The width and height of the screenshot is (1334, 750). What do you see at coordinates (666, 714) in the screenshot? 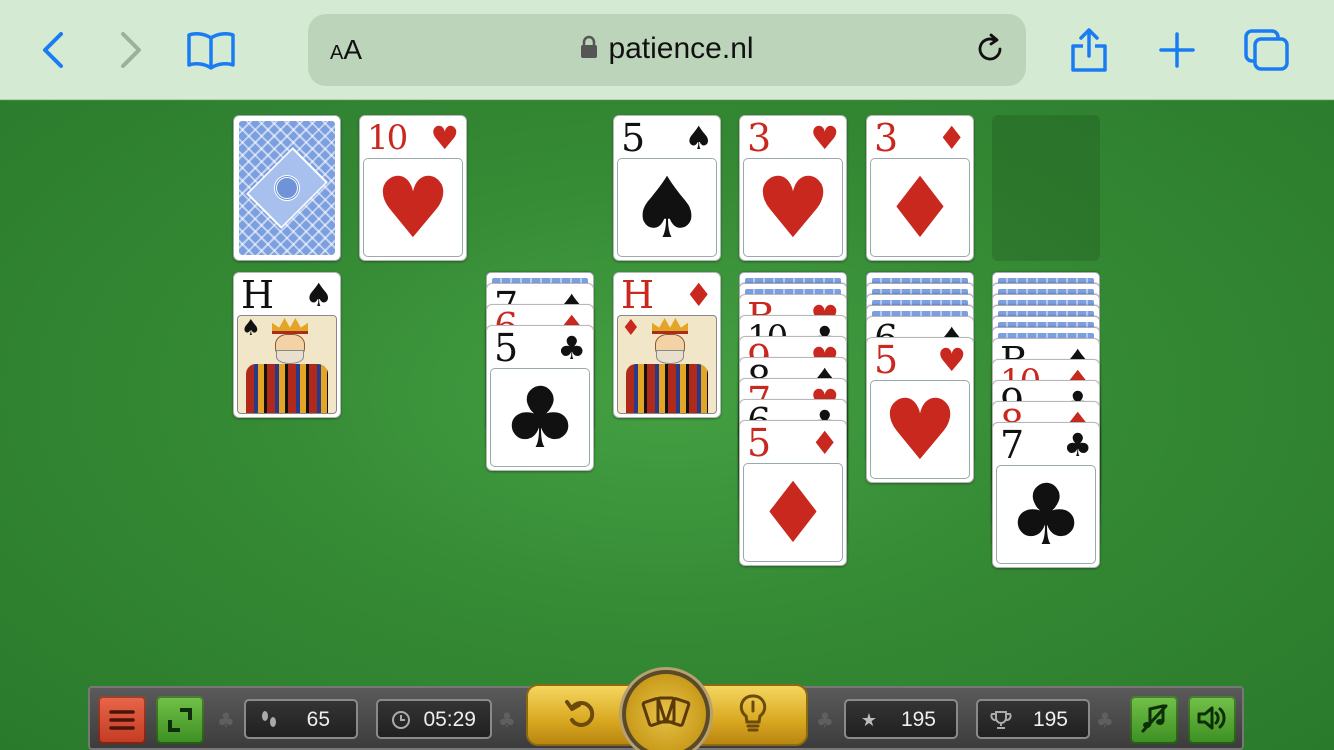
I see `cards-icon` at bounding box center [666, 714].